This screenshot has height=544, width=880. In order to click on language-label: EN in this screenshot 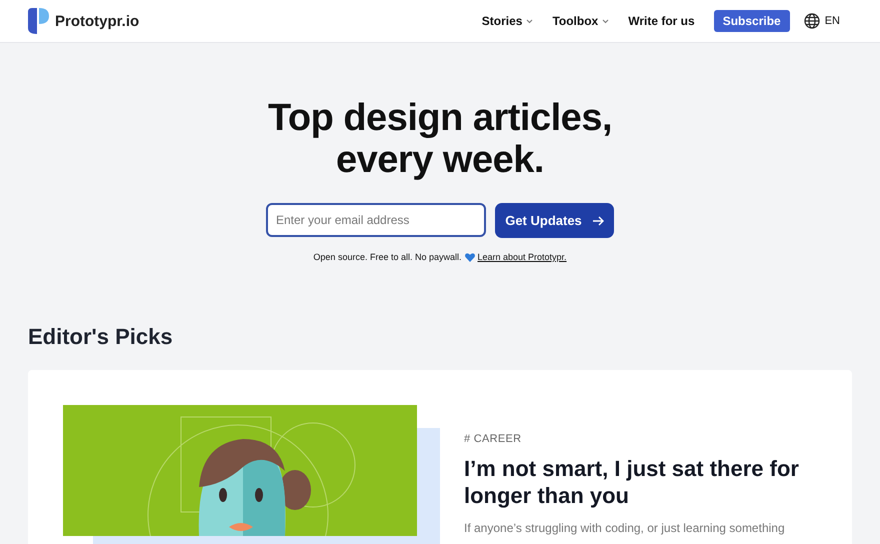, I will do `click(832, 21)`.